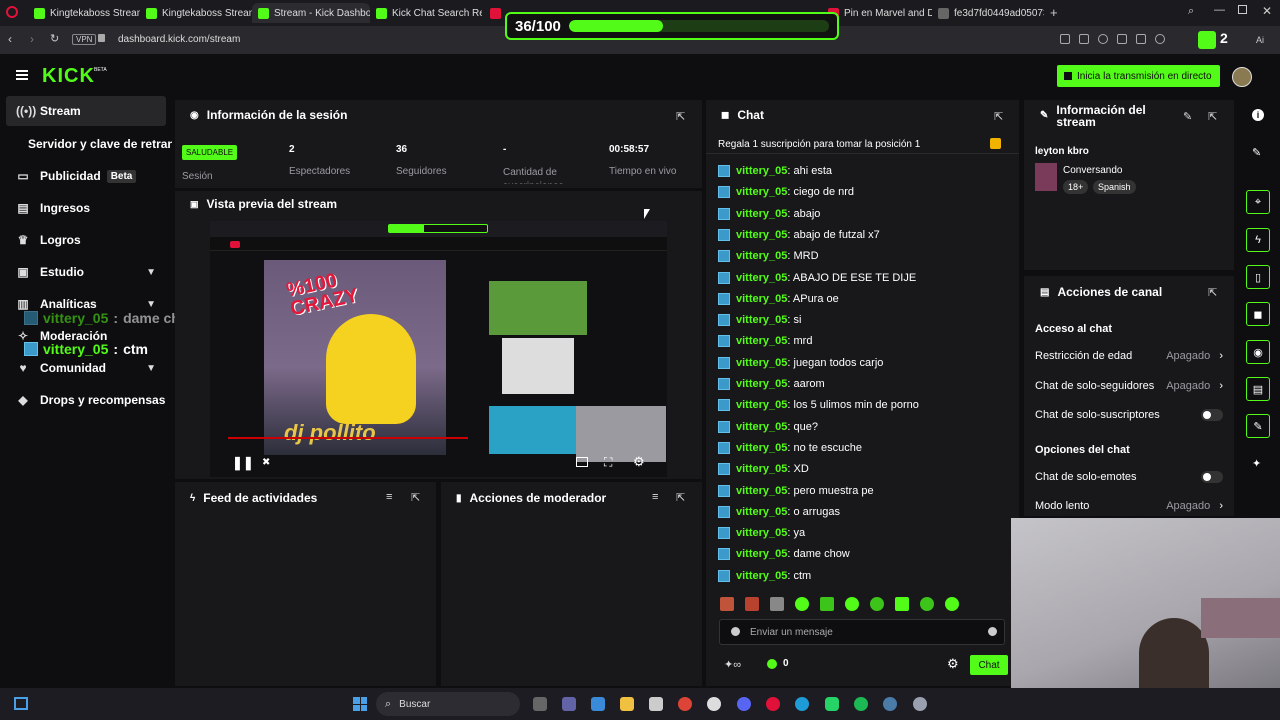 Image resolution: width=1280 pixels, height=720 pixels. I want to click on chat-message: vittery_05: juegan todos carjo, so click(800, 363).